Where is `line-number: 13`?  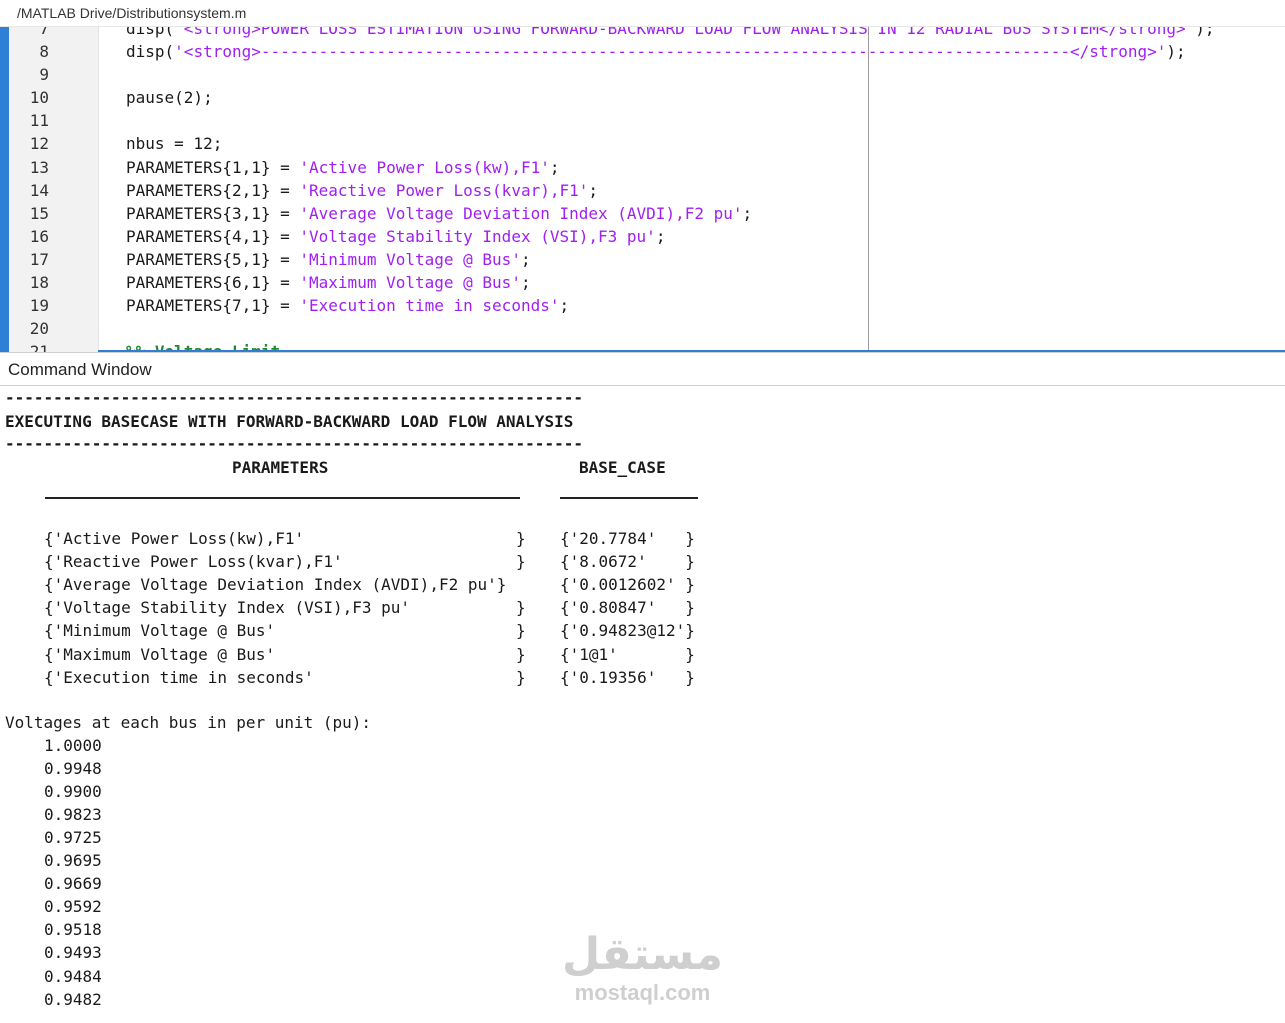 line-number: 13 is located at coordinates (39, 167).